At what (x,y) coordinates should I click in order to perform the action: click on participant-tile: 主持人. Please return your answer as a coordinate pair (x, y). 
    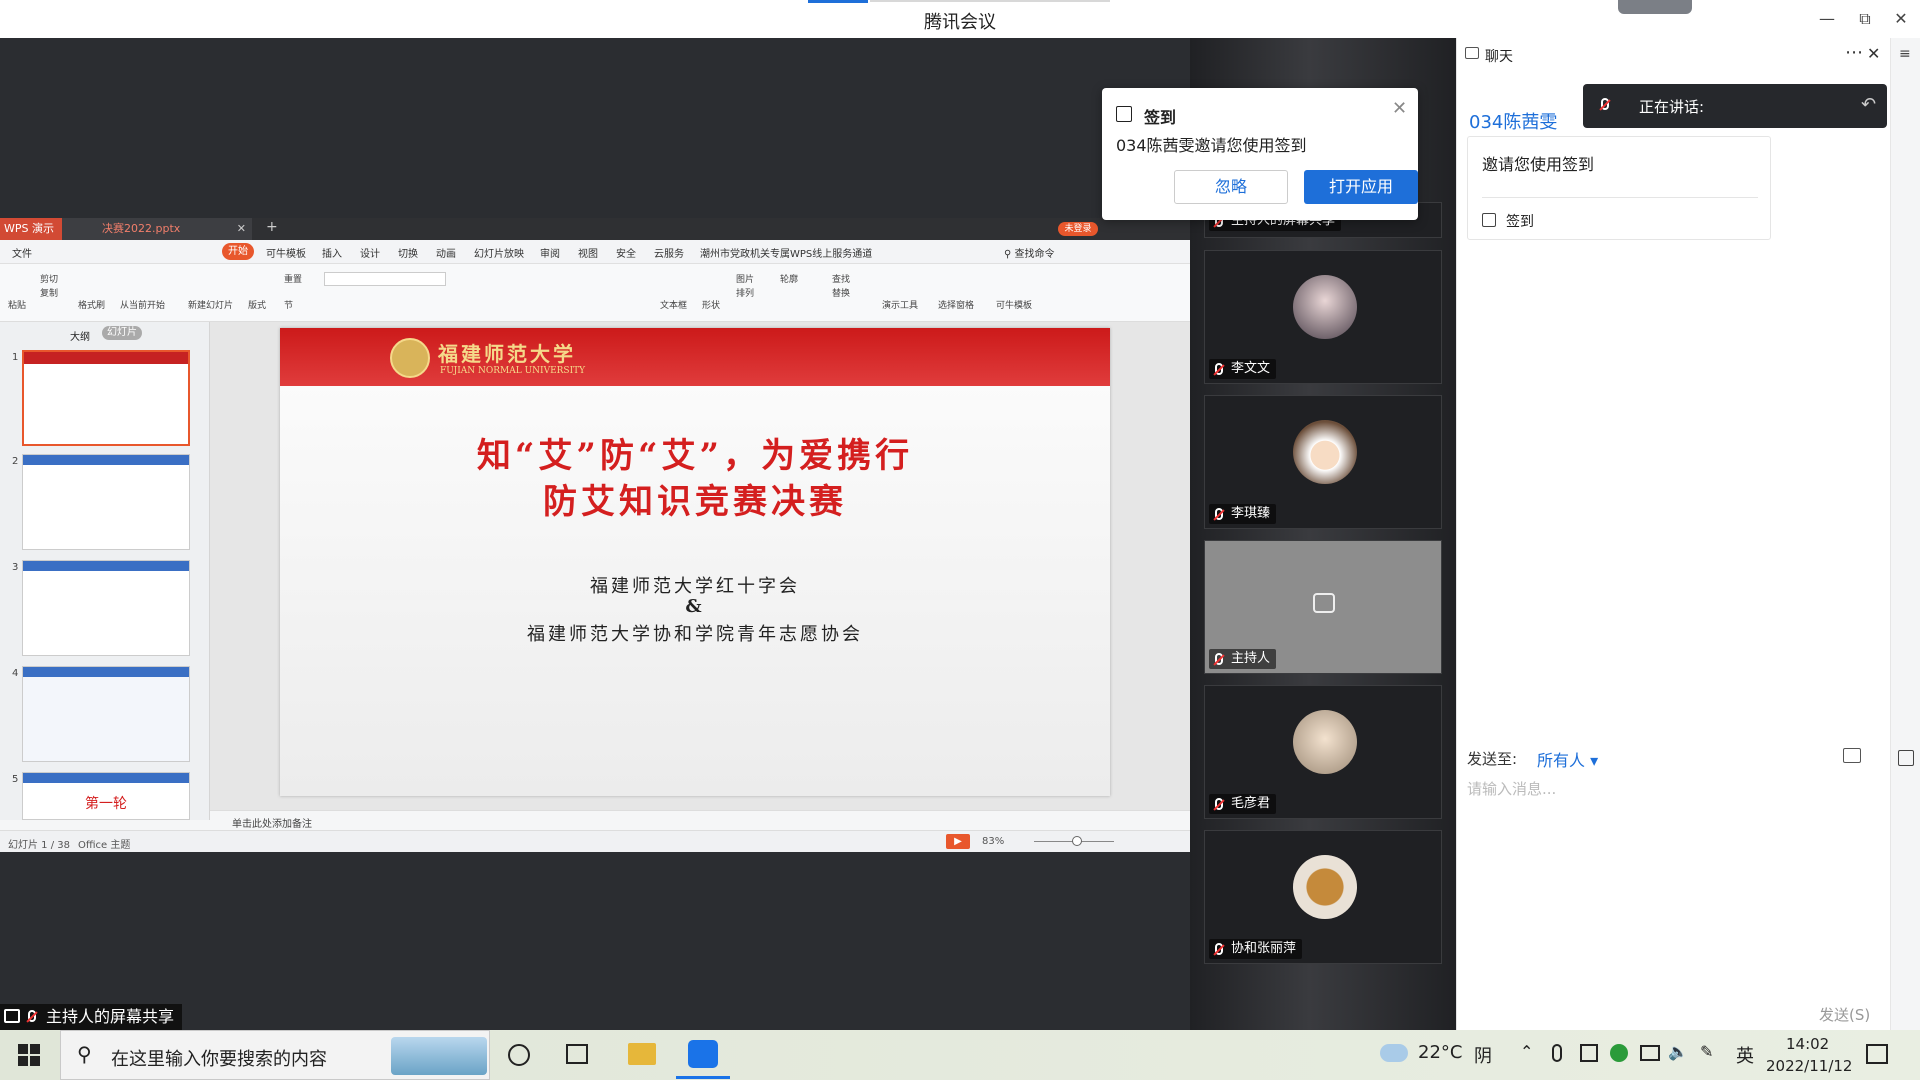
    Looking at the image, I should click on (1323, 607).